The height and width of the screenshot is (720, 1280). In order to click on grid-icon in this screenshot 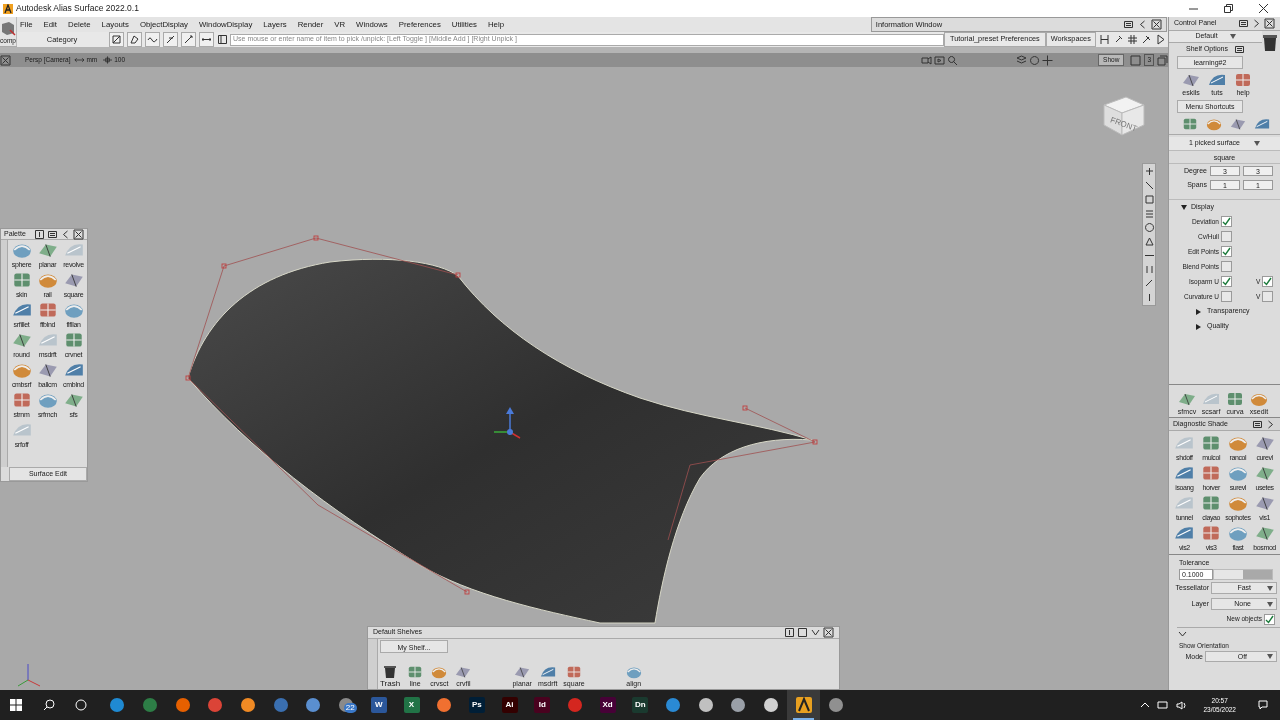, I will do `click(1132, 39)`.